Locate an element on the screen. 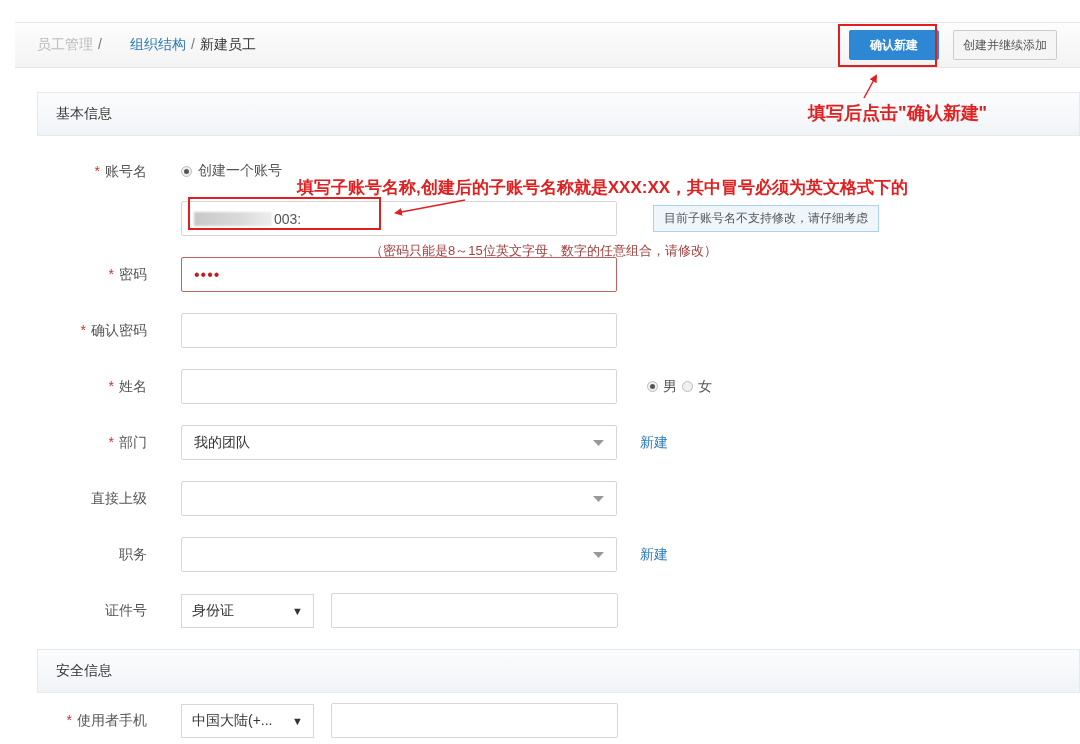 The height and width of the screenshot is (744, 1080). create-continue-button: 创建并继续添加 is located at coordinates (1005, 45).